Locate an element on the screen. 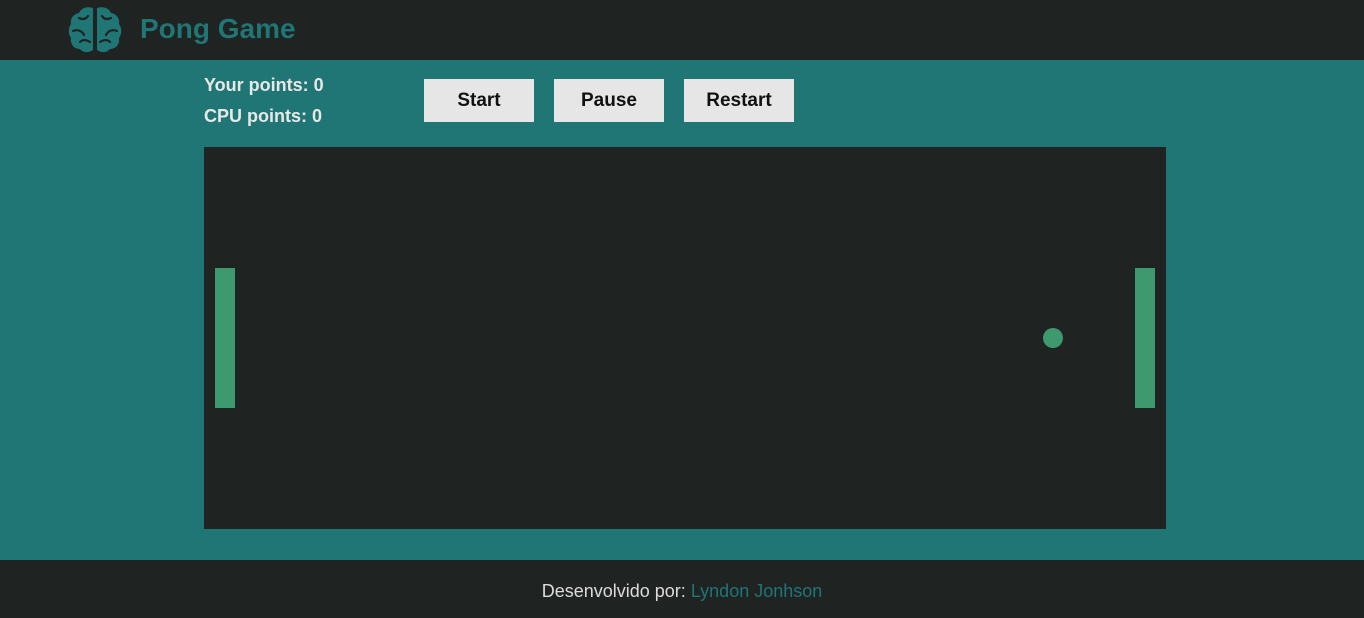  top-navbar: Pong Game is located at coordinates (682, 30).